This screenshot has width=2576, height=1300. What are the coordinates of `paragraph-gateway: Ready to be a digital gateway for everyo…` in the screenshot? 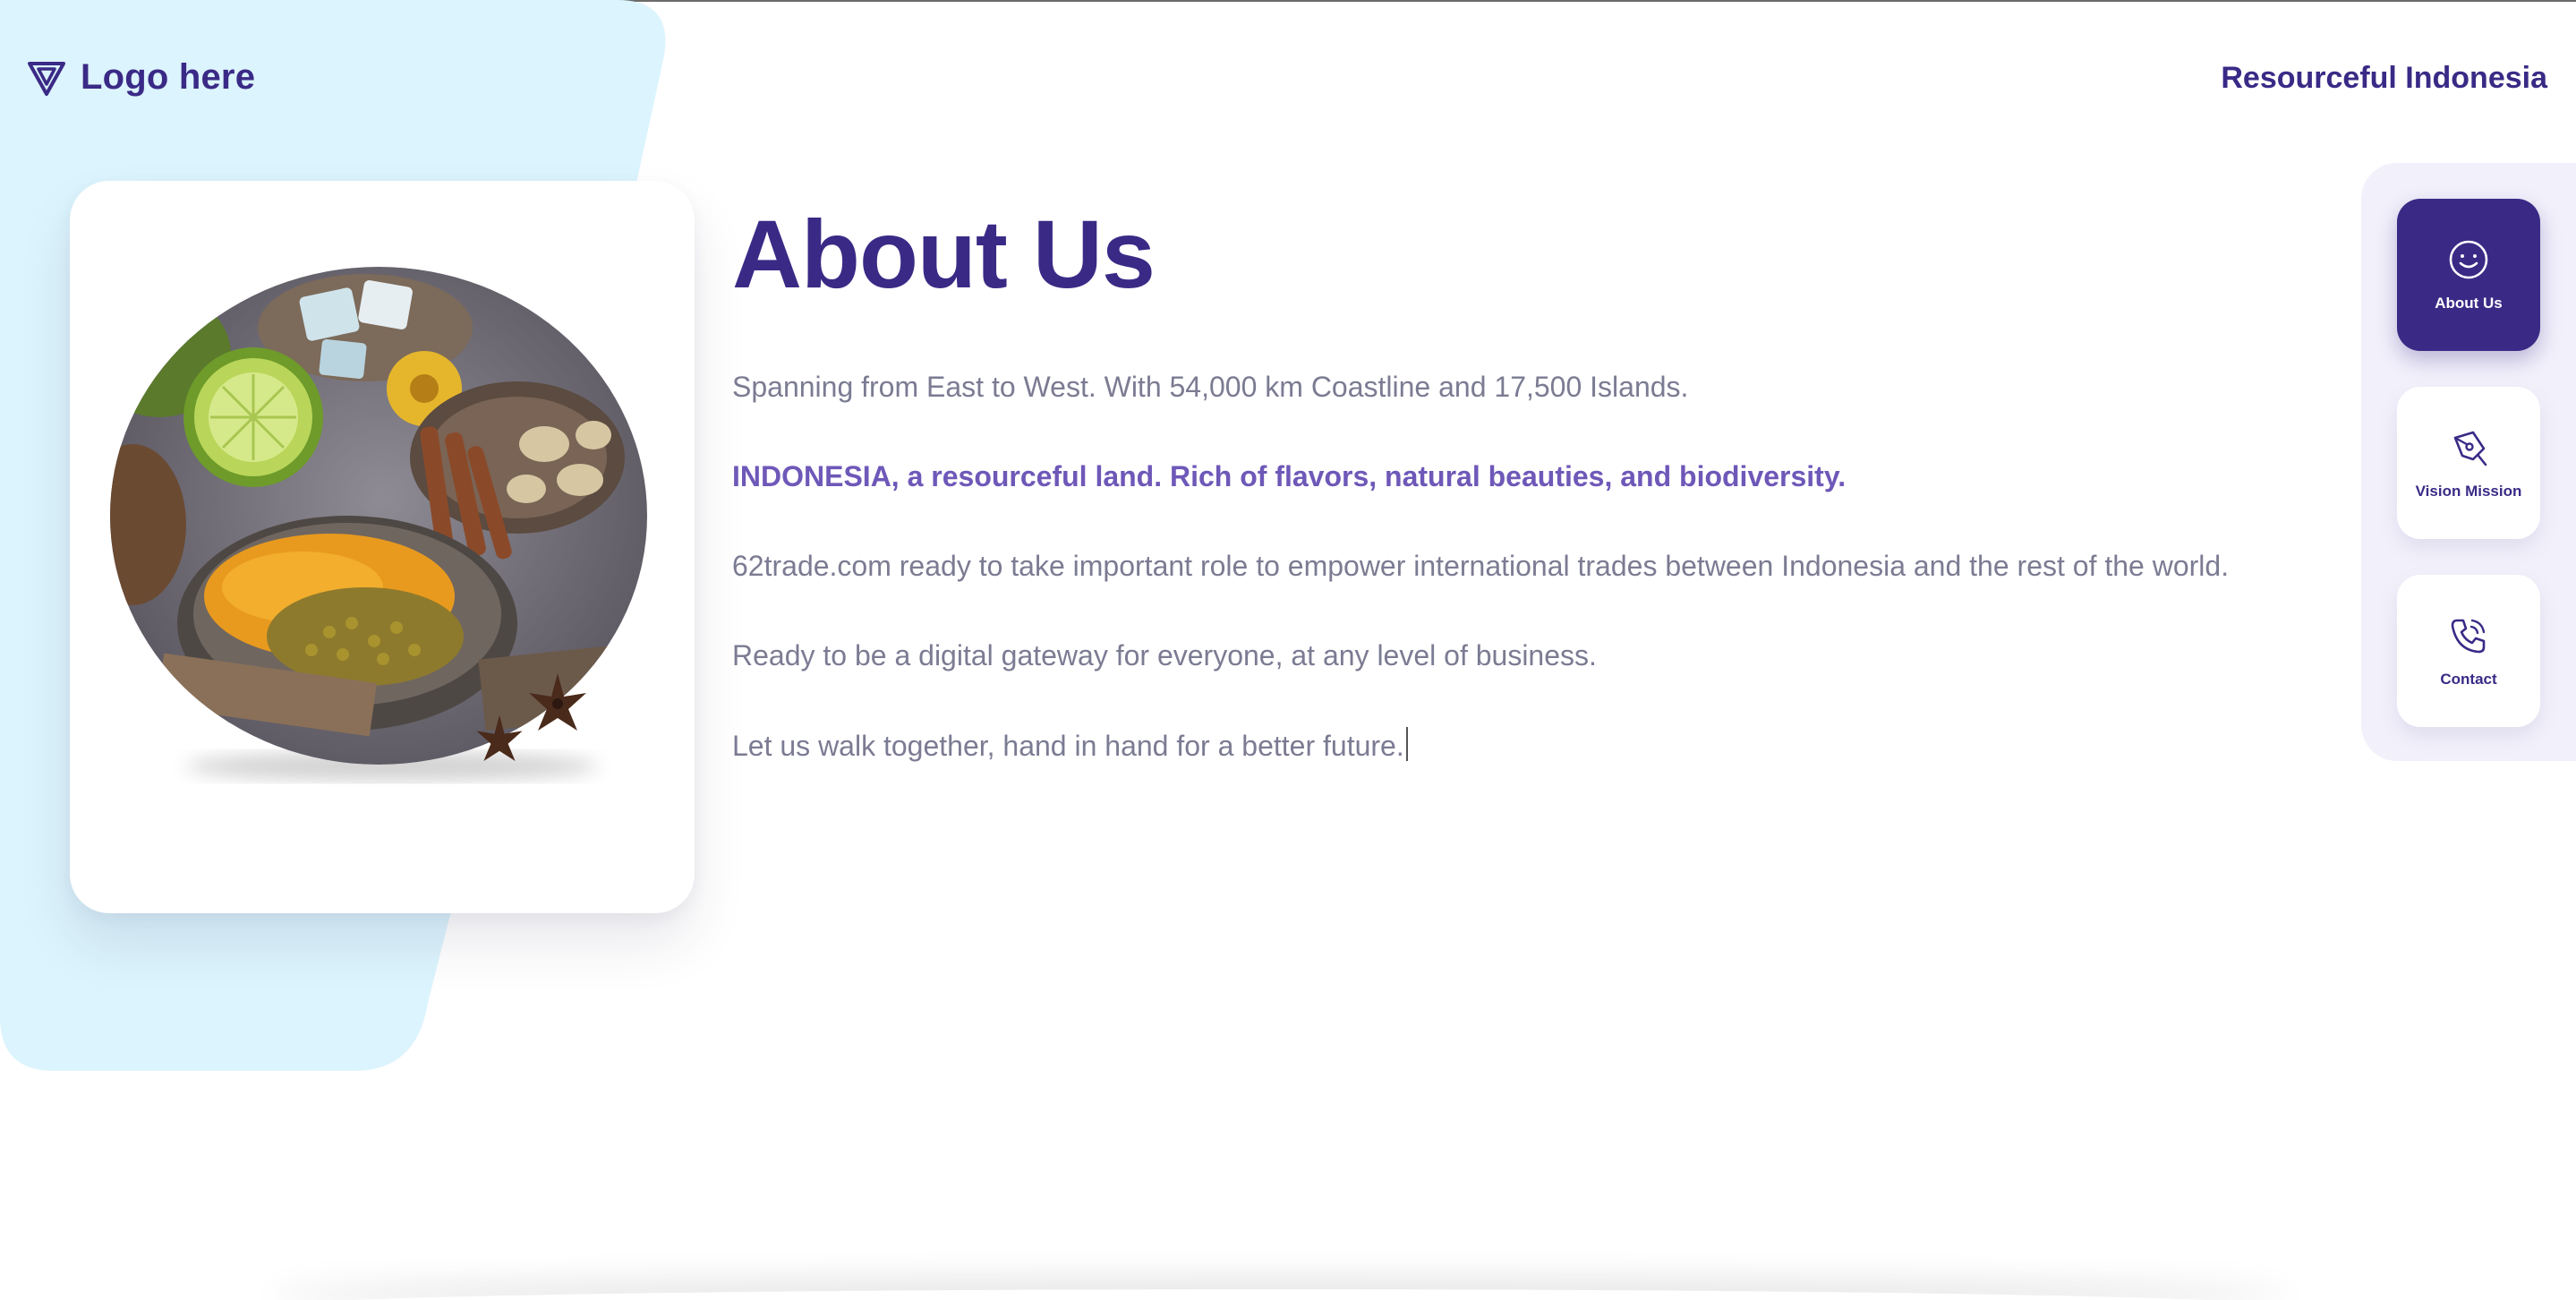 It's located at (1164, 655).